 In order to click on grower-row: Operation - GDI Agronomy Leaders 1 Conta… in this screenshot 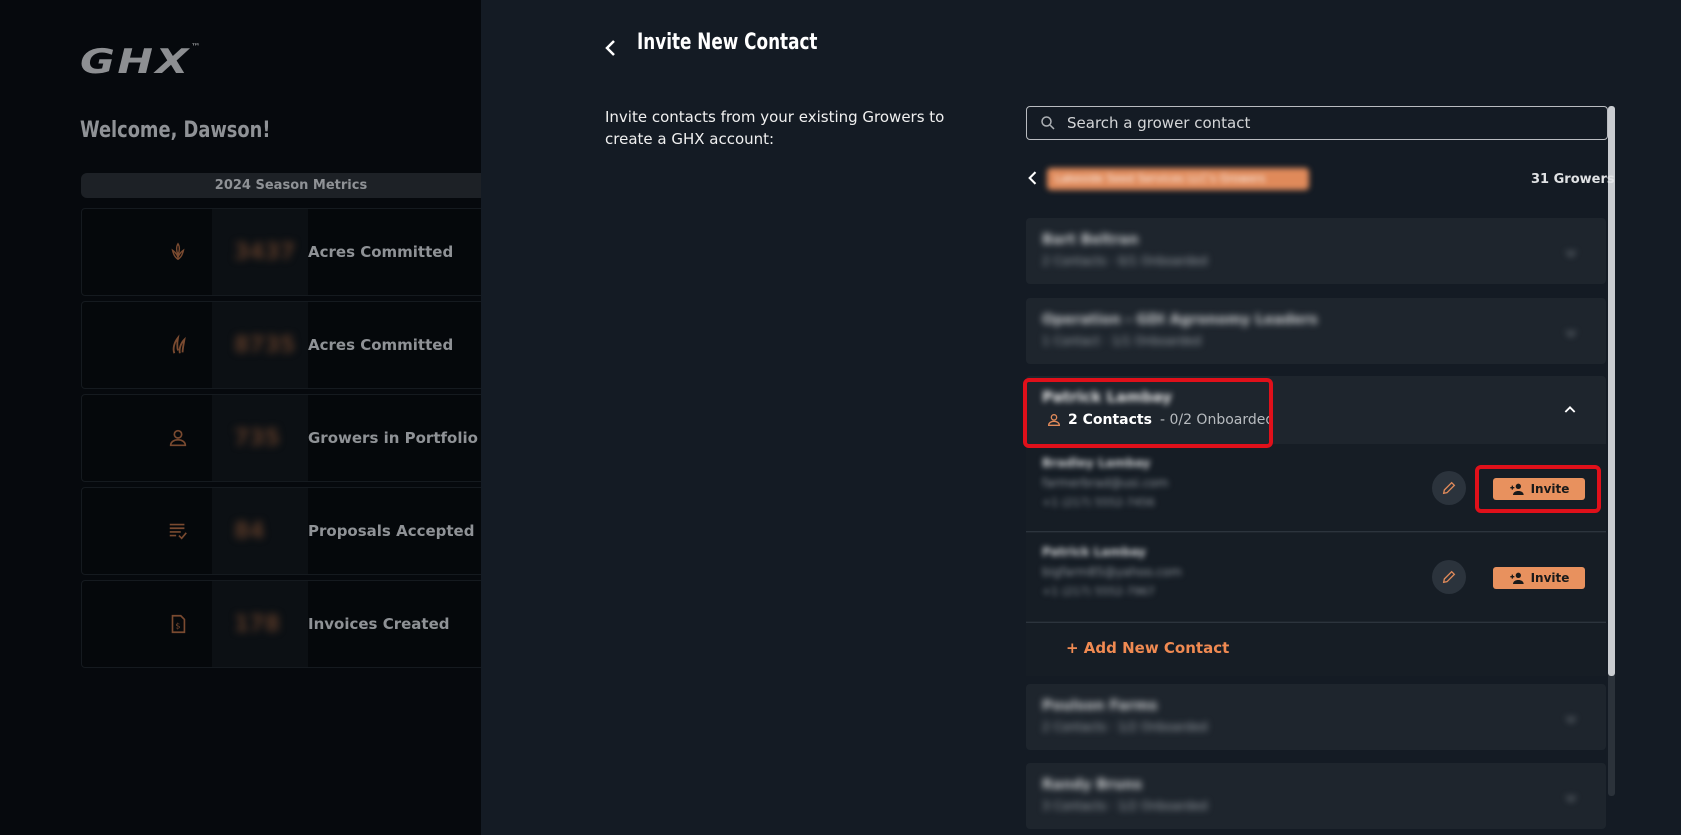, I will do `click(1316, 331)`.